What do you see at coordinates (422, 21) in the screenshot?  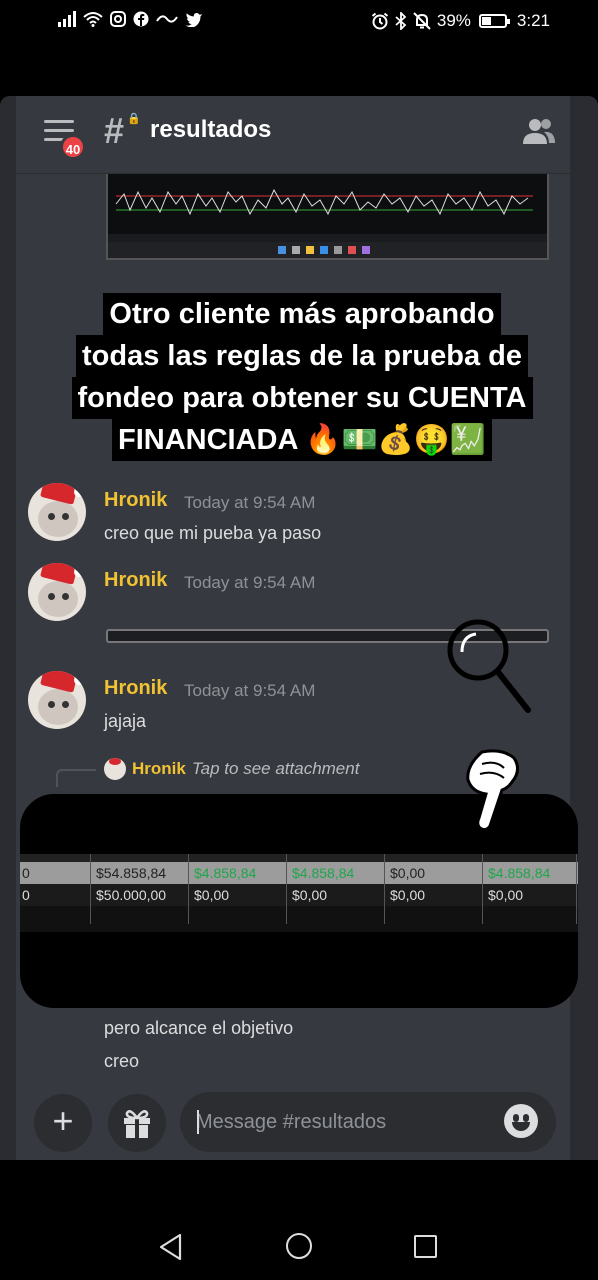 I see `mute-icon` at bounding box center [422, 21].